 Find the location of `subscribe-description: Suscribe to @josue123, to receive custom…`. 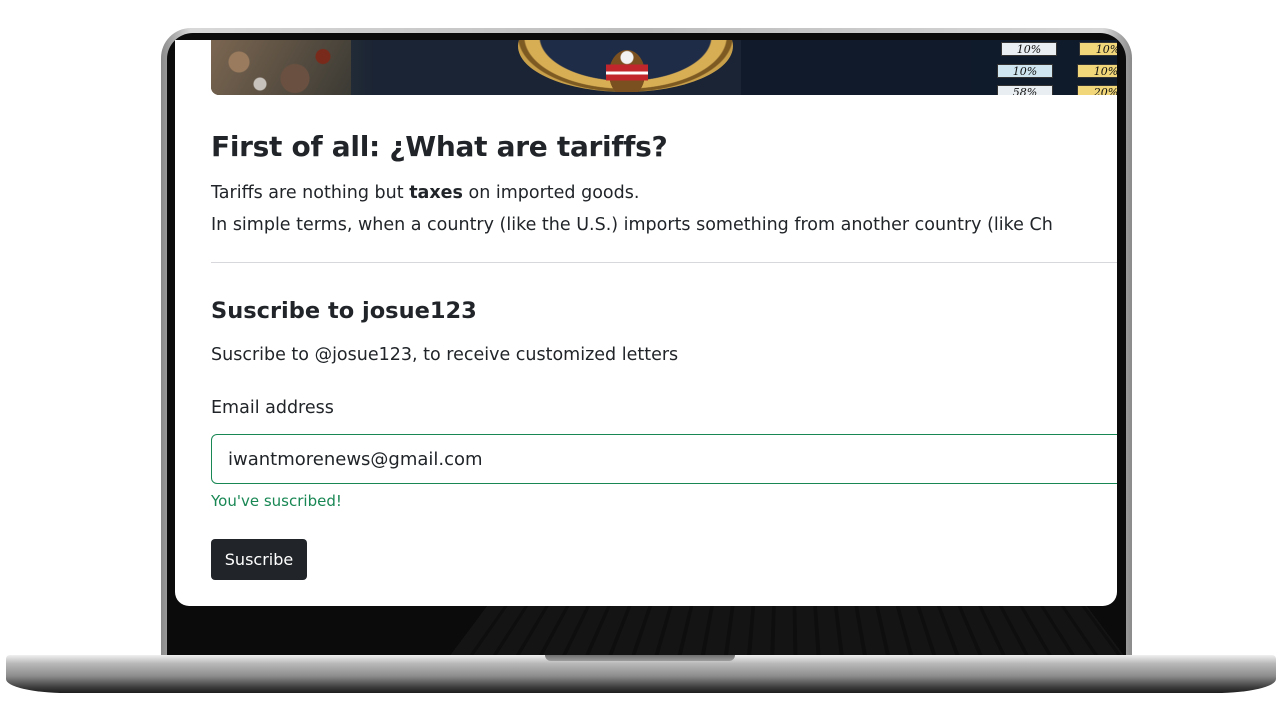

subscribe-description: Suscribe to @josue123, to receive custom… is located at coordinates (445, 355).